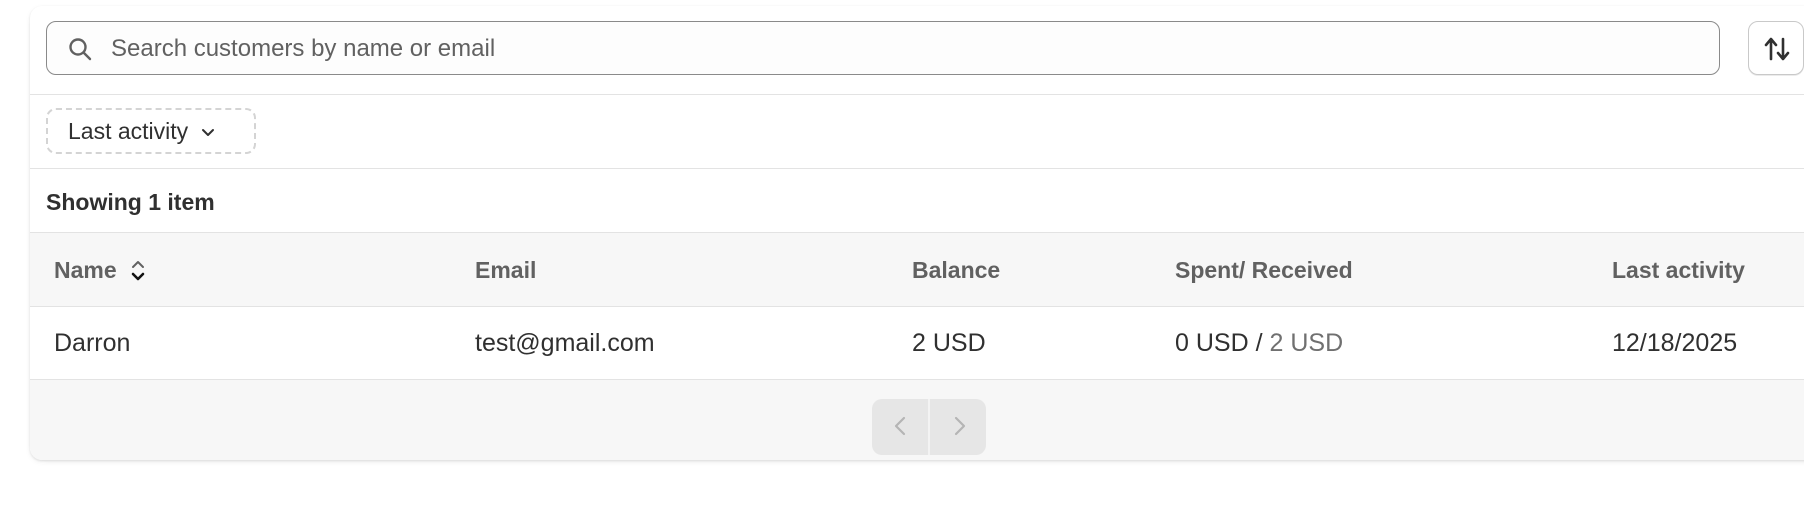  I want to click on pagination, so click(929, 427).